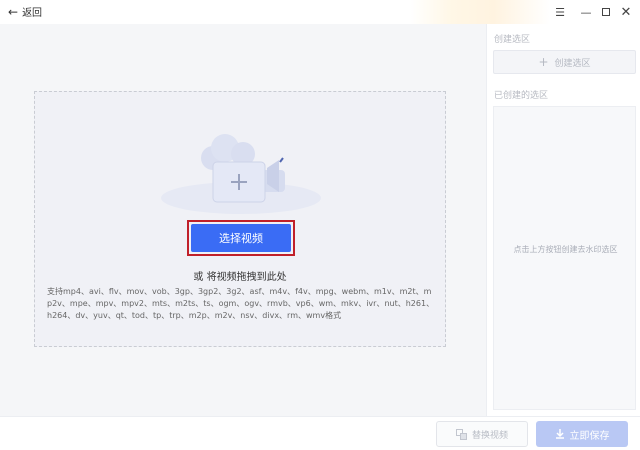 This screenshot has width=640, height=450. Describe the element at coordinates (589, 436) in the screenshot. I see `save-now-label: 立即保存` at that location.